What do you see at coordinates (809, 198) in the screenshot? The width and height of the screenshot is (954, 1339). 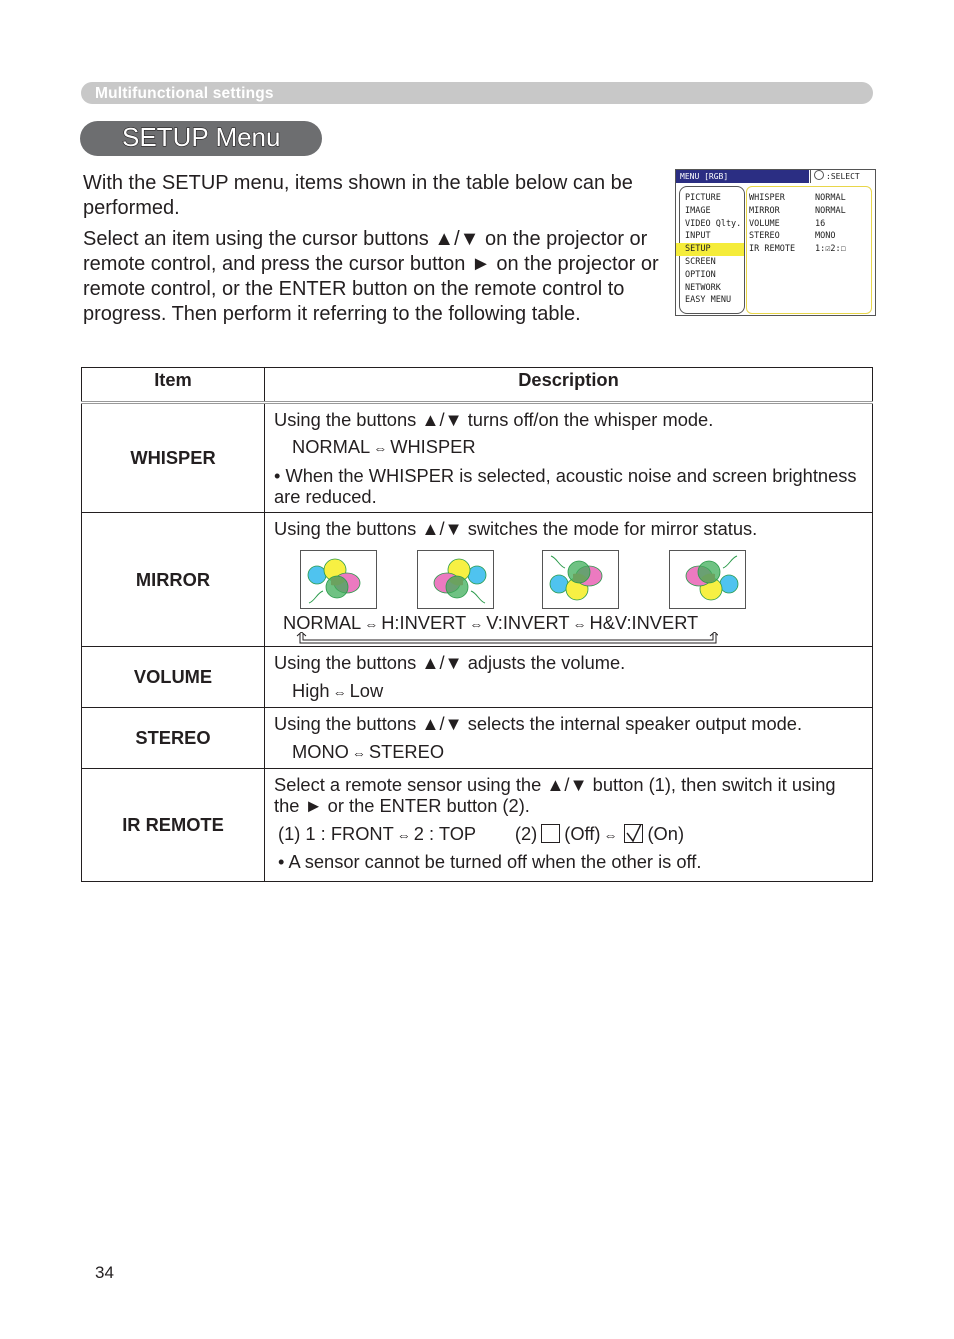 I see `osd-setting-row: WHISPER NORMAL` at bounding box center [809, 198].